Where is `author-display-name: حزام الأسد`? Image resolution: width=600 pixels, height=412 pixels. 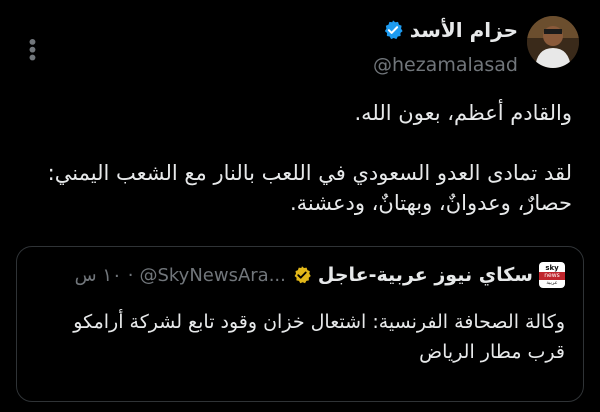
author-display-name: حزام الأسد is located at coordinates (464, 30).